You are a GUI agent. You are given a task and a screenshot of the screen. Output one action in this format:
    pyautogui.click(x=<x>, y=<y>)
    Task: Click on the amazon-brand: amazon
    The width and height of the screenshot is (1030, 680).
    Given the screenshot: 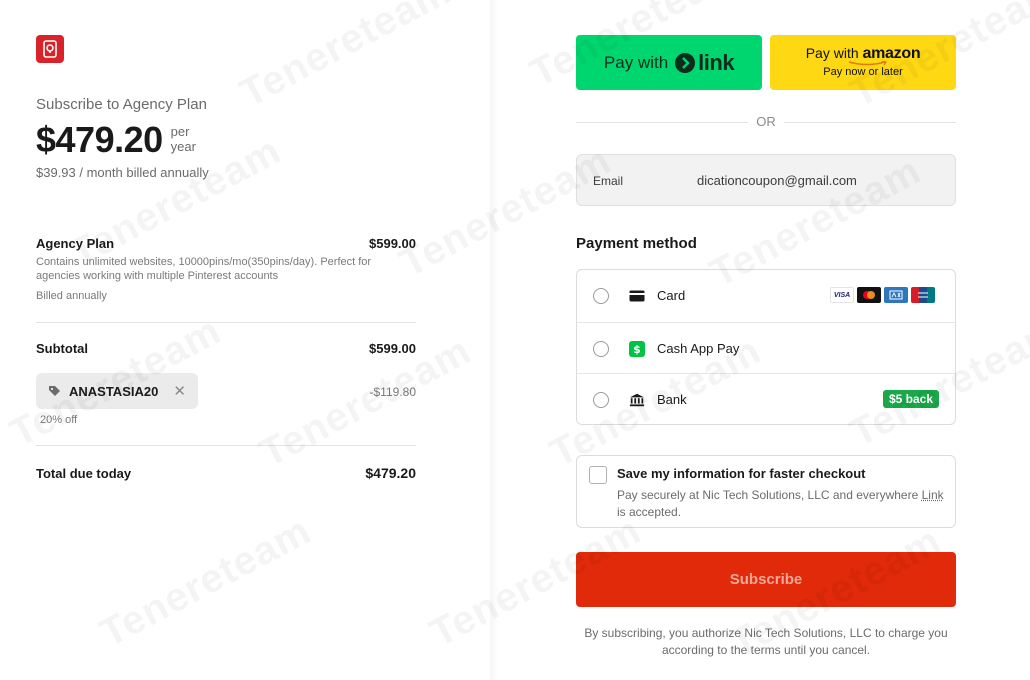 What is the action you would take?
    pyautogui.click(x=892, y=53)
    